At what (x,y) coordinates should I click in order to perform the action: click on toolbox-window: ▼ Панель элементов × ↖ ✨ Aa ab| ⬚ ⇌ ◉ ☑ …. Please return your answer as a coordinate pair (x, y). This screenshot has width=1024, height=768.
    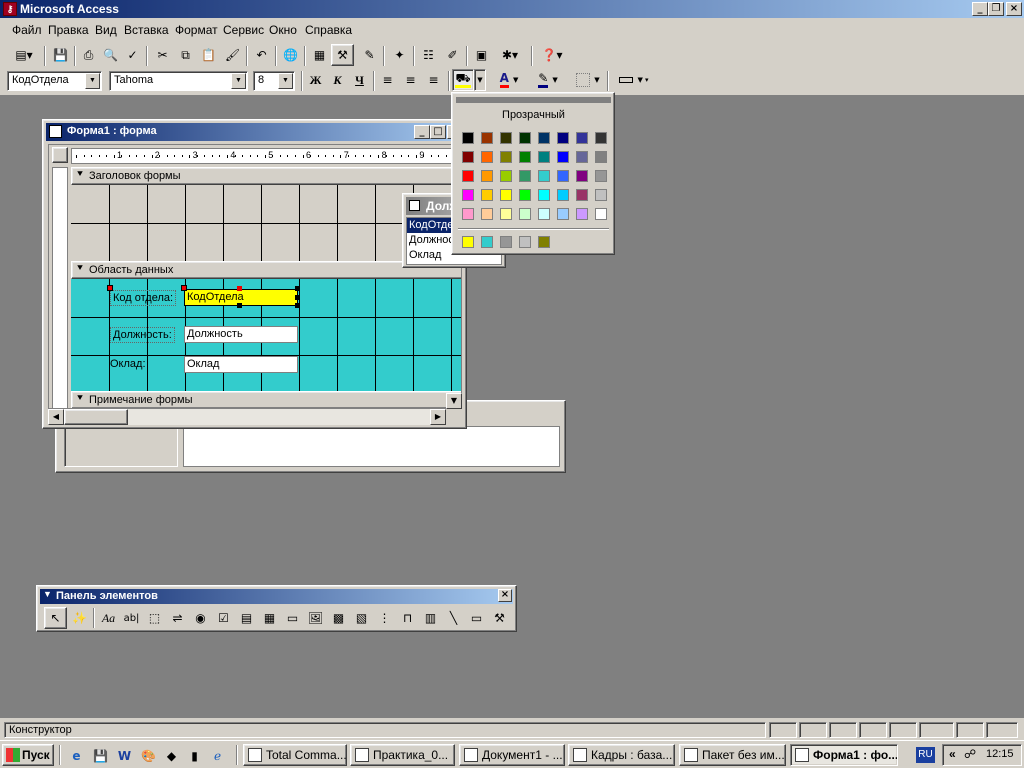
    Looking at the image, I should click on (276, 608).